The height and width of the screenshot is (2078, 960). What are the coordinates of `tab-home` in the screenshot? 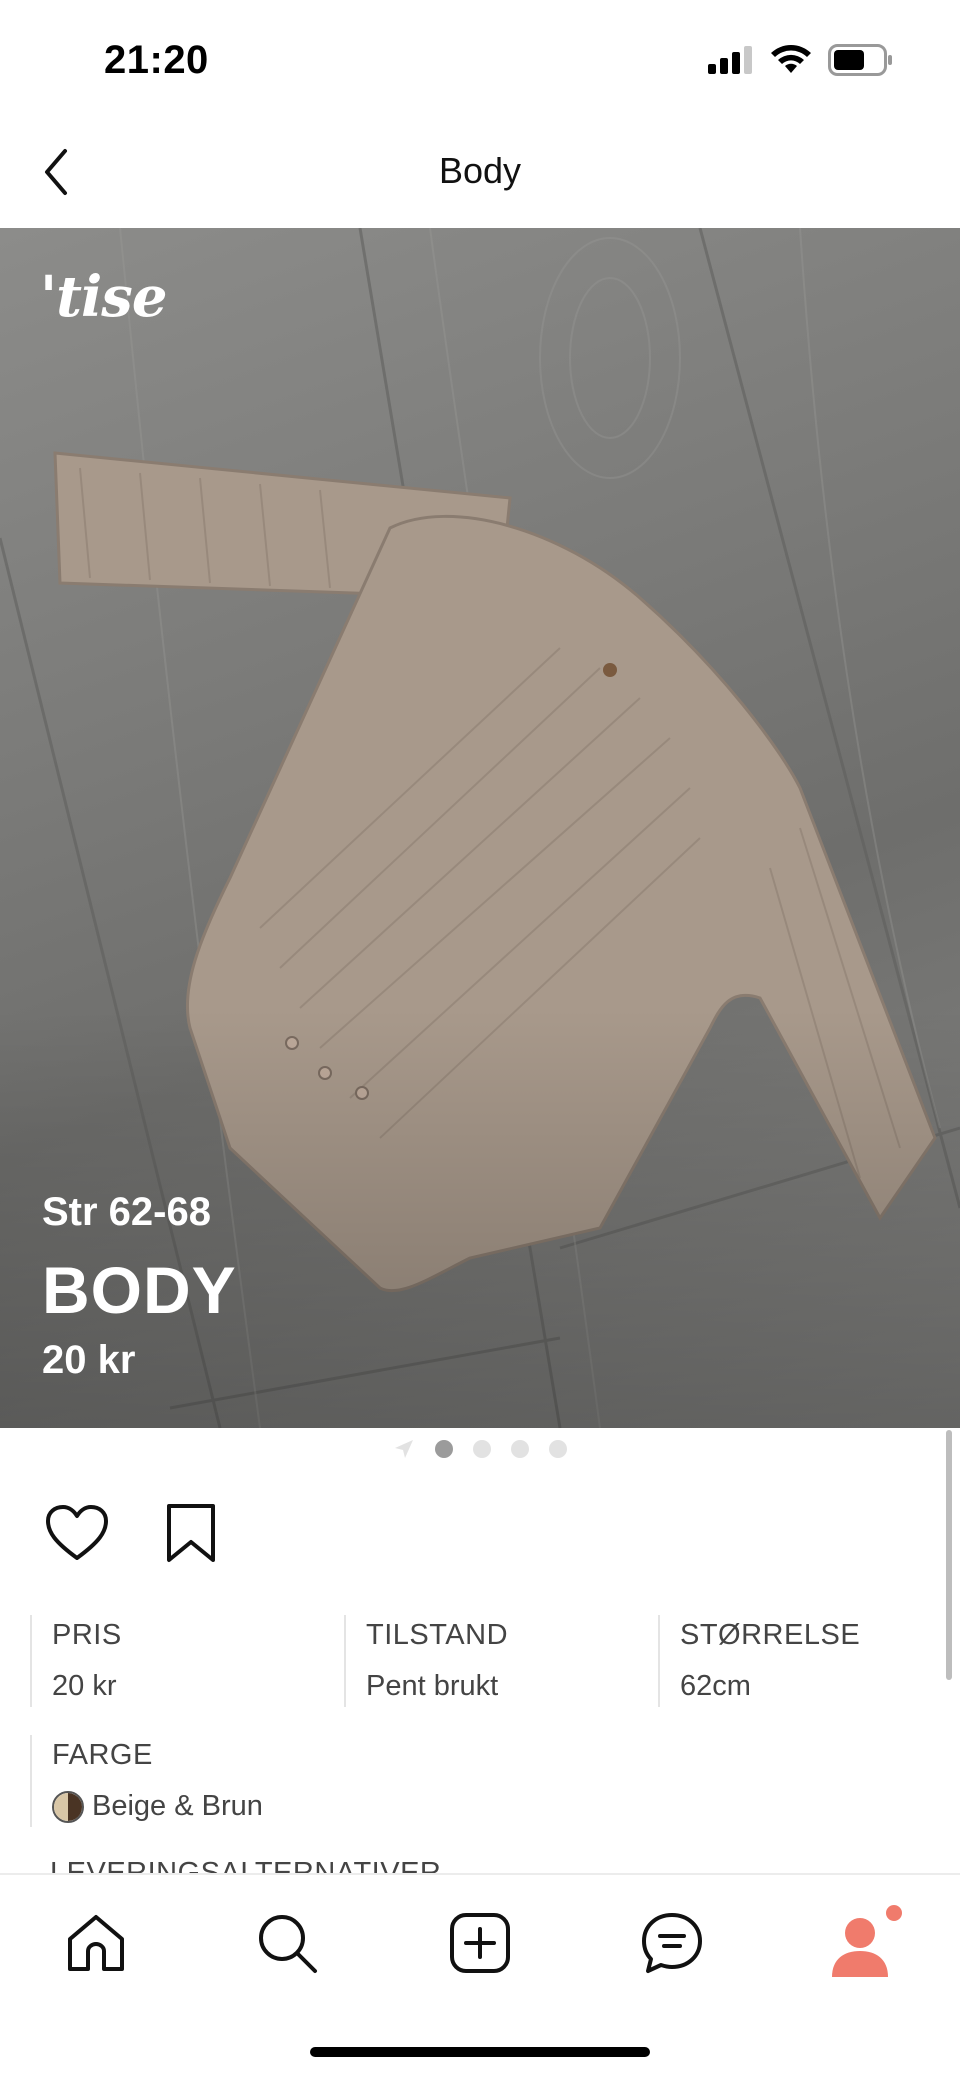 It's located at (96, 1943).